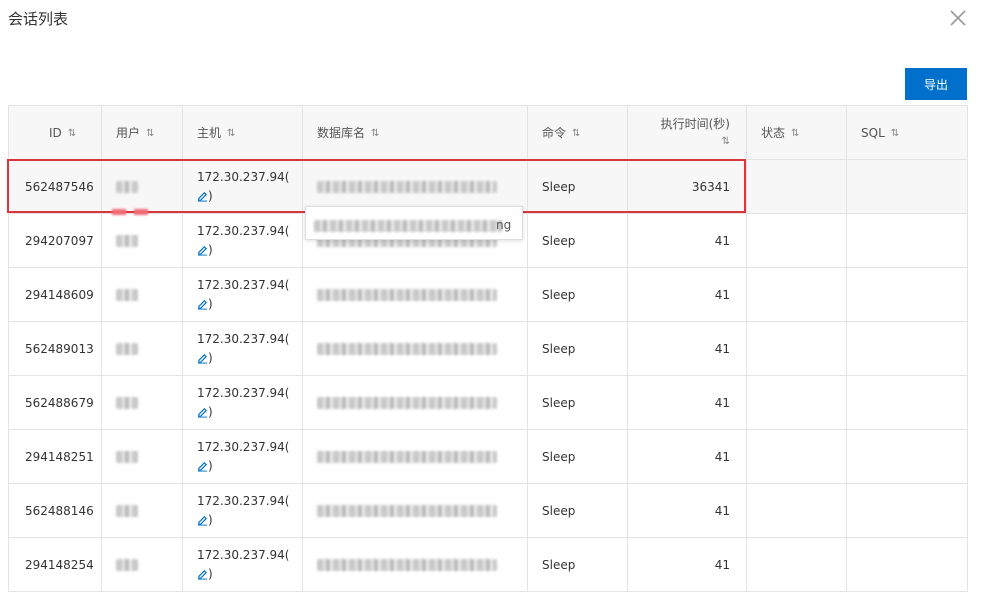 The image size is (983, 597). I want to click on table-row: 562488146 172.30.237.94() Sleep 41, so click(488, 510).